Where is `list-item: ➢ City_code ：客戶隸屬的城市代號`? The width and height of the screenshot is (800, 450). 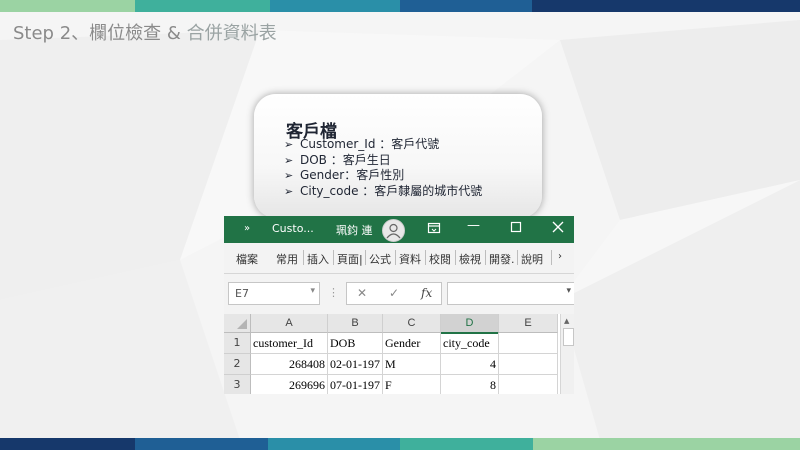
list-item: ➢ City_code ：客戶隸屬的城市代號 is located at coordinates (383, 192).